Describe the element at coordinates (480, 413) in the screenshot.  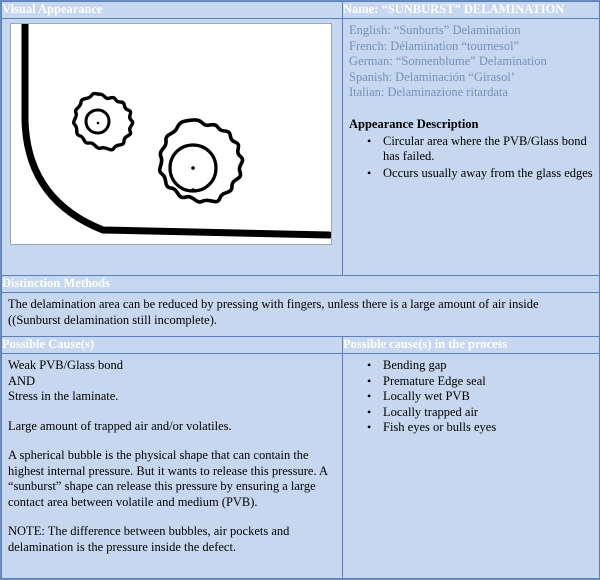
I see `process-cause-item: Locally trapped air` at that location.